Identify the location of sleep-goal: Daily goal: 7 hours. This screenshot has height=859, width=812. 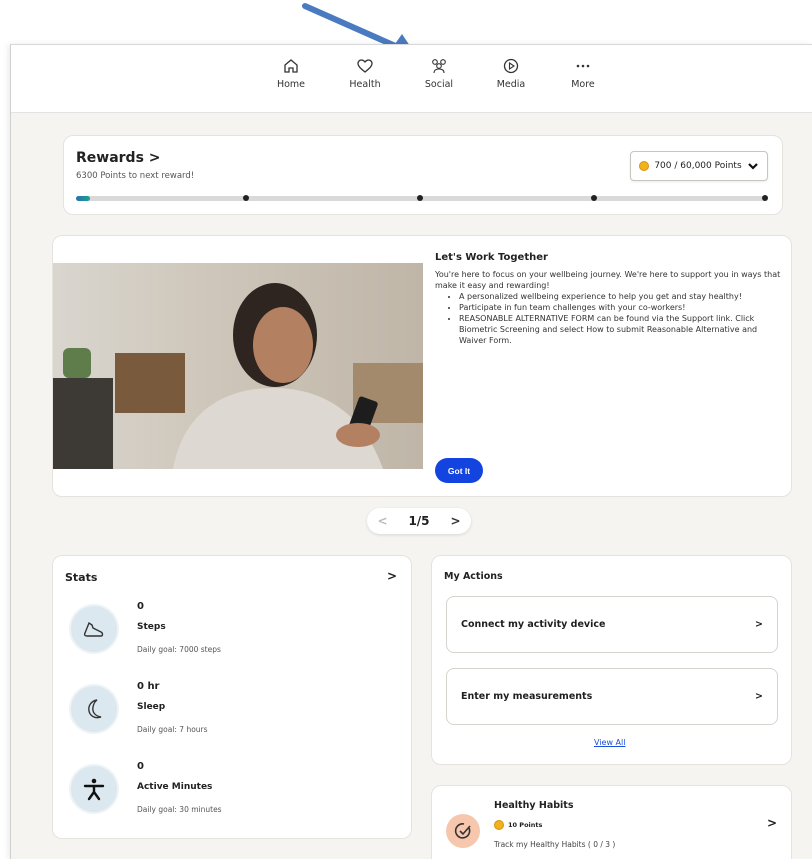
(172, 729).